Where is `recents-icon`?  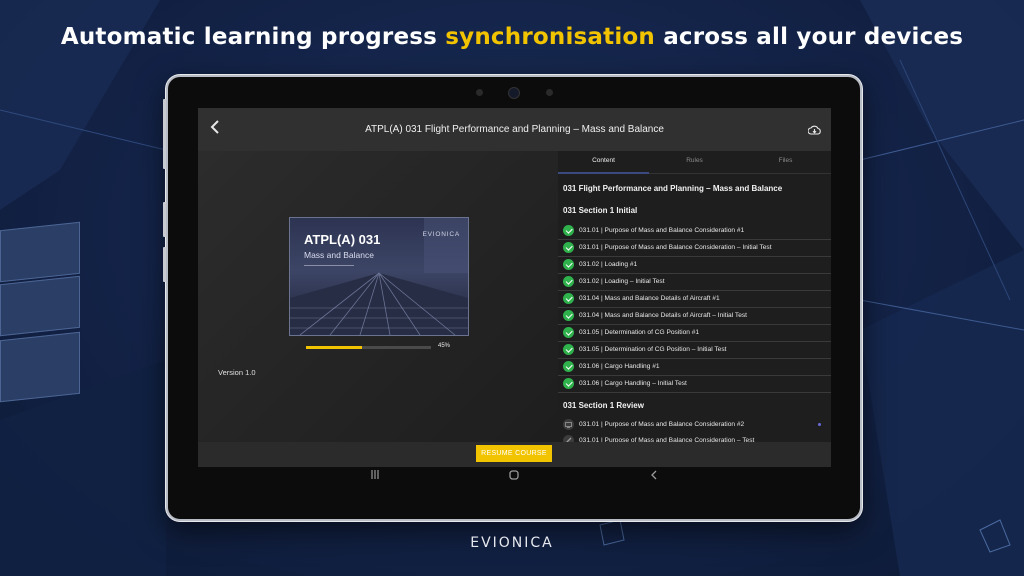
recents-icon is located at coordinates (375, 476).